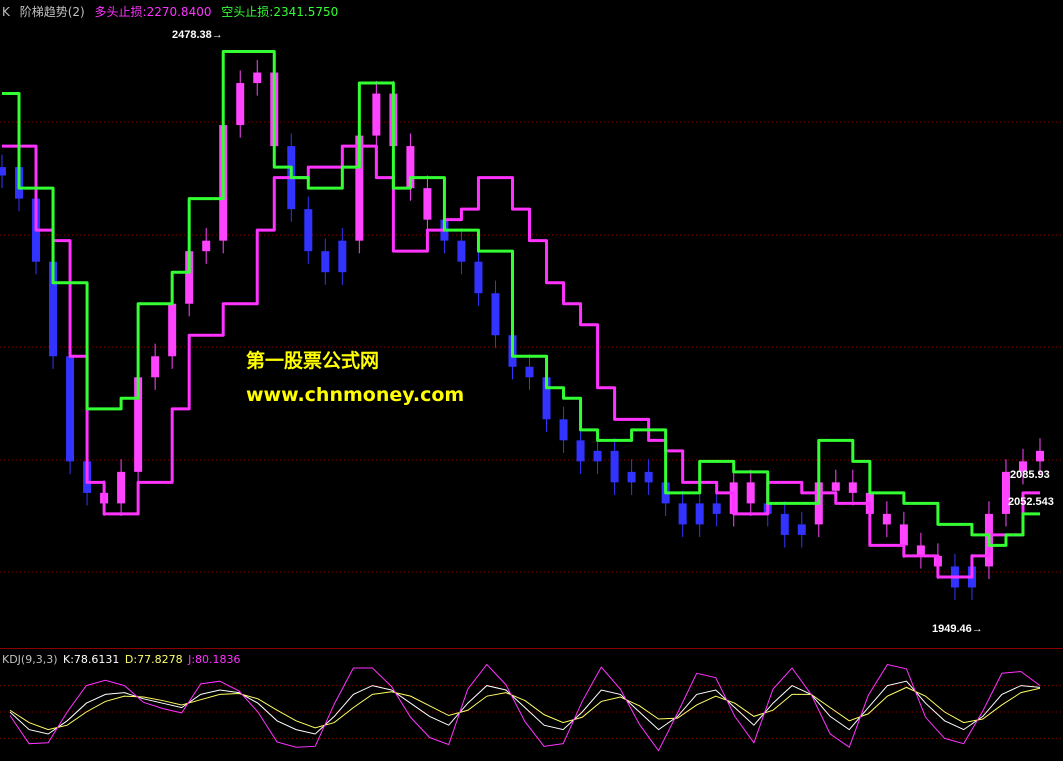 The height and width of the screenshot is (761, 1063). I want to click on kdj-d-value: D:77.8278, so click(153, 659).